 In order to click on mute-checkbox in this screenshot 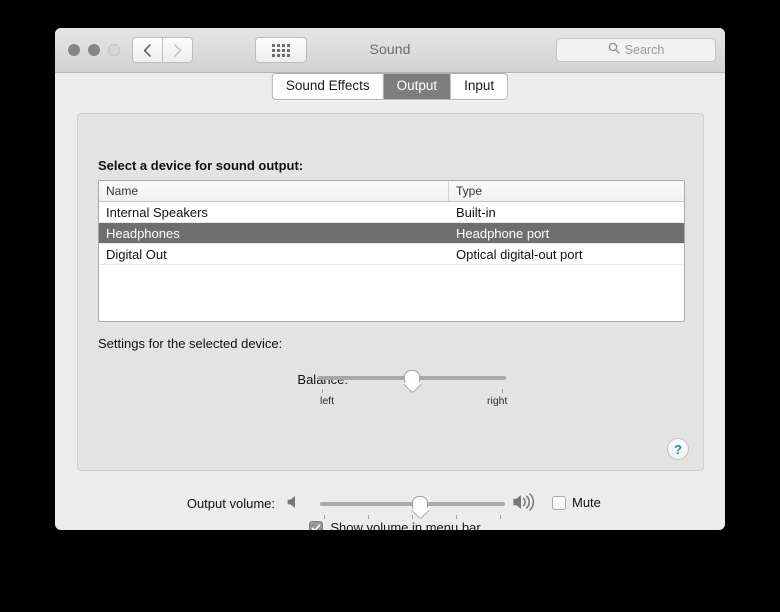, I will do `click(559, 502)`.